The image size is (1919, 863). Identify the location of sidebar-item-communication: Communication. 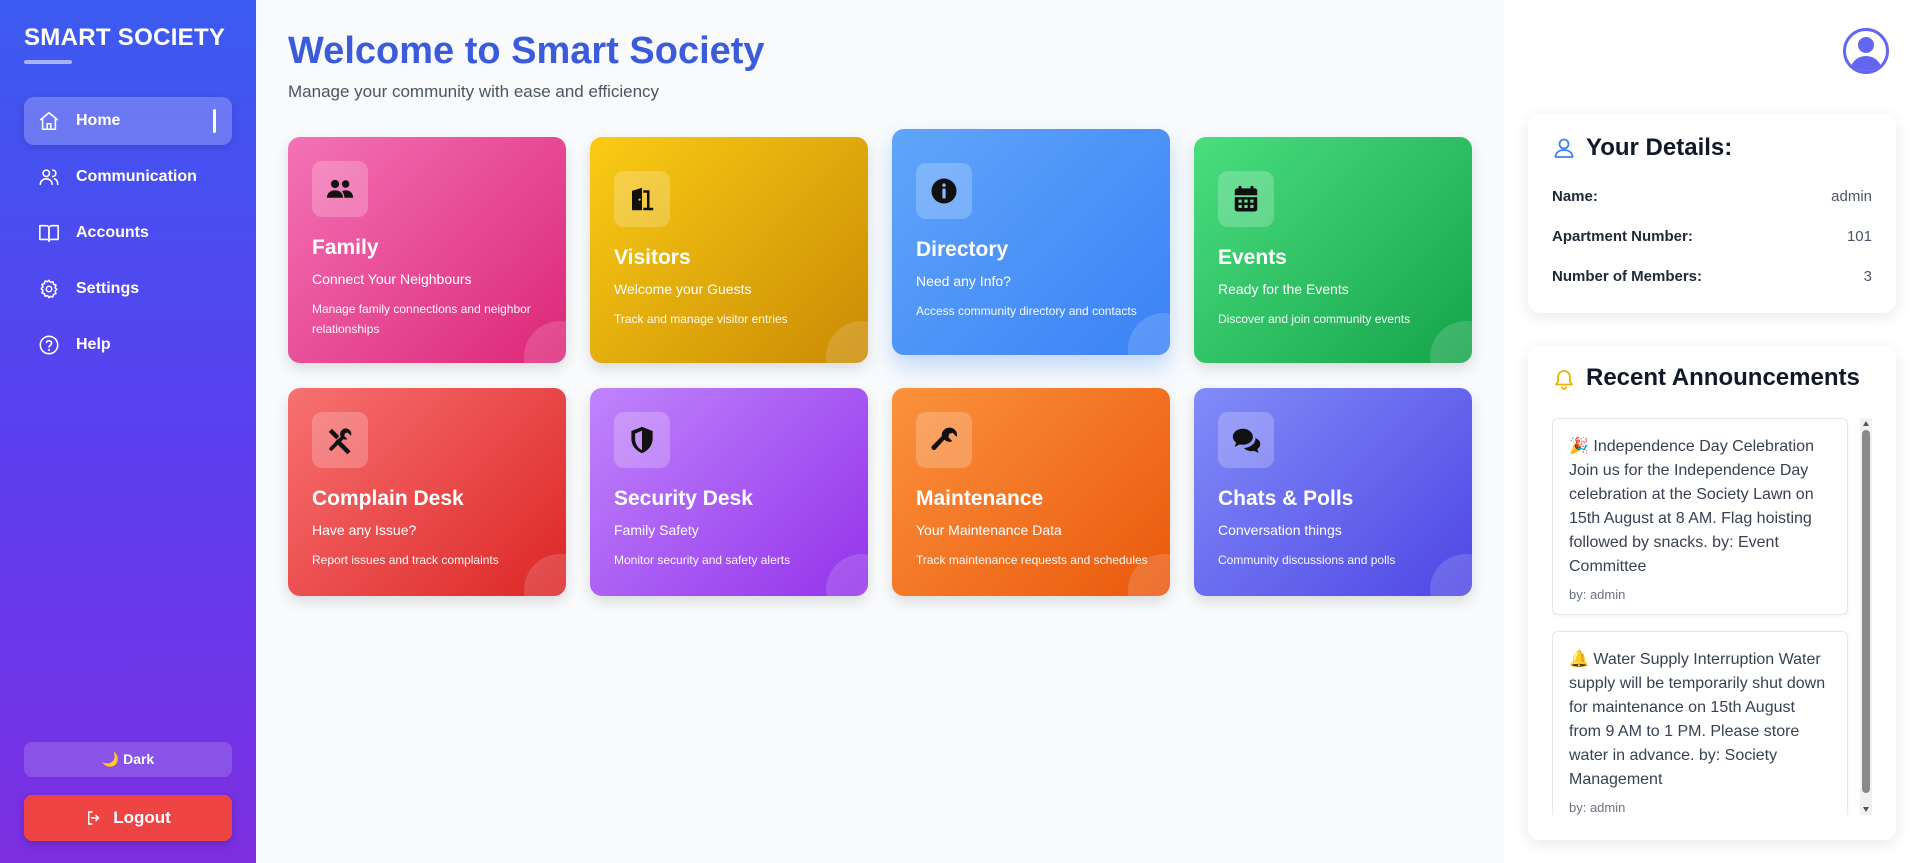
(128, 177).